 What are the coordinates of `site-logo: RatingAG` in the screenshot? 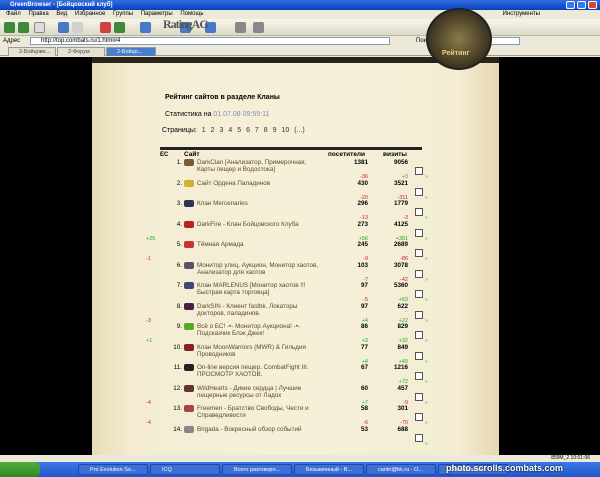 It's located at (186, 24).